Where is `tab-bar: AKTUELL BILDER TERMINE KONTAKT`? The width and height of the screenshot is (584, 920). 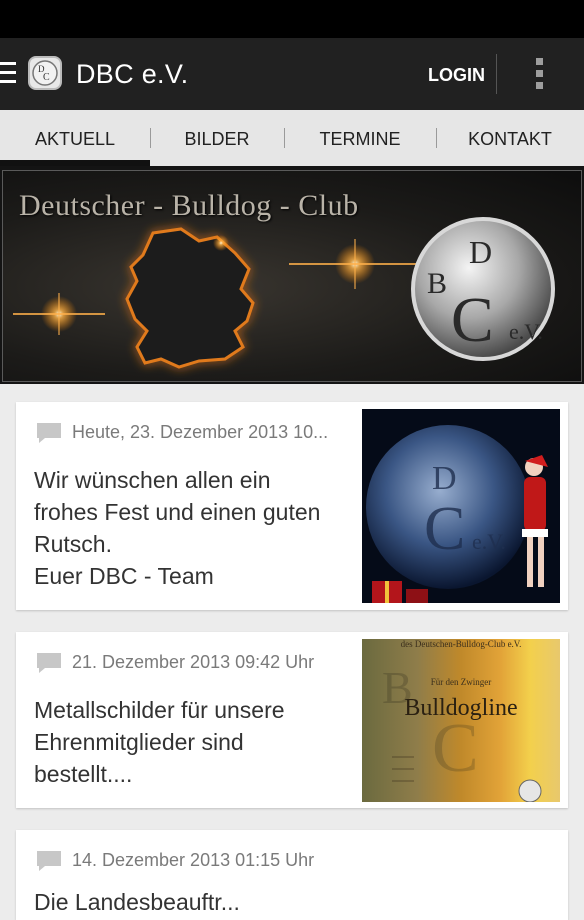
tab-bar: AKTUELL BILDER TERMINE KONTAKT is located at coordinates (292, 138).